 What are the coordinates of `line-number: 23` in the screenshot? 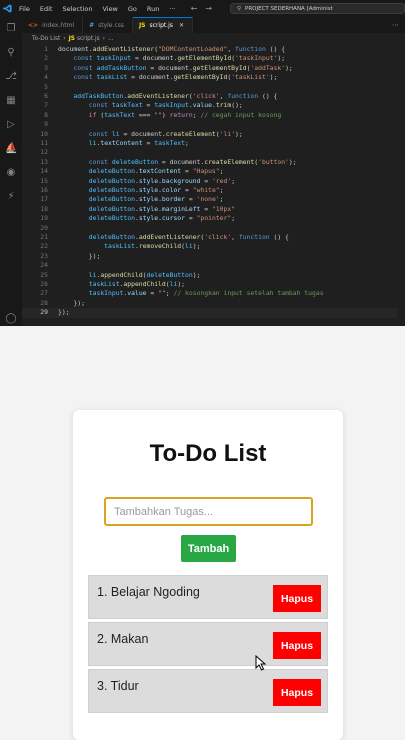 It's located at (44, 255).